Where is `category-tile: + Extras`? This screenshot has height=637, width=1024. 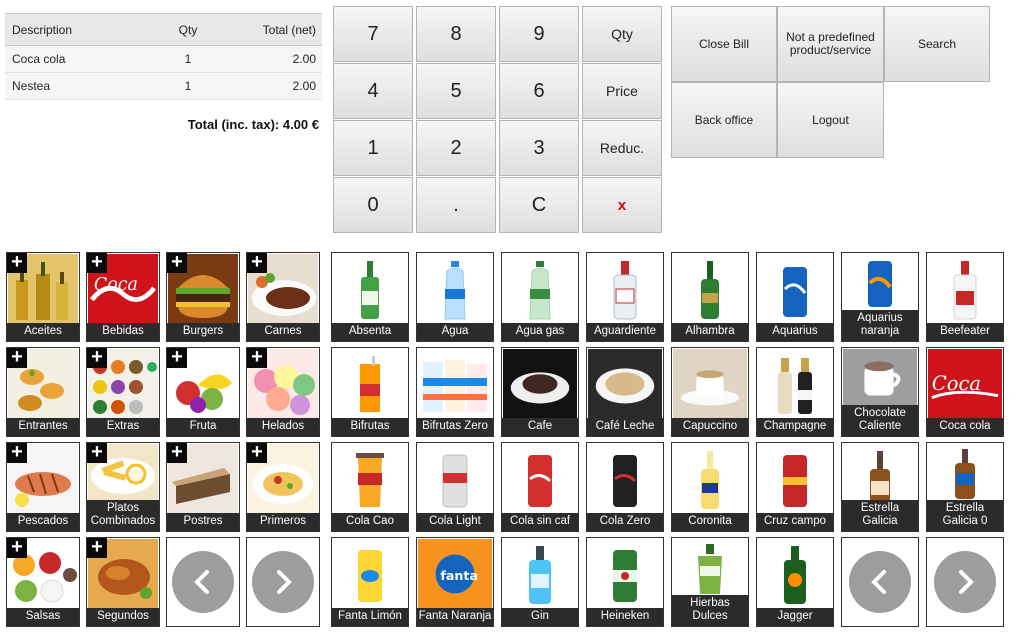
category-tile: + Extras is located at coordinates (123, 392).